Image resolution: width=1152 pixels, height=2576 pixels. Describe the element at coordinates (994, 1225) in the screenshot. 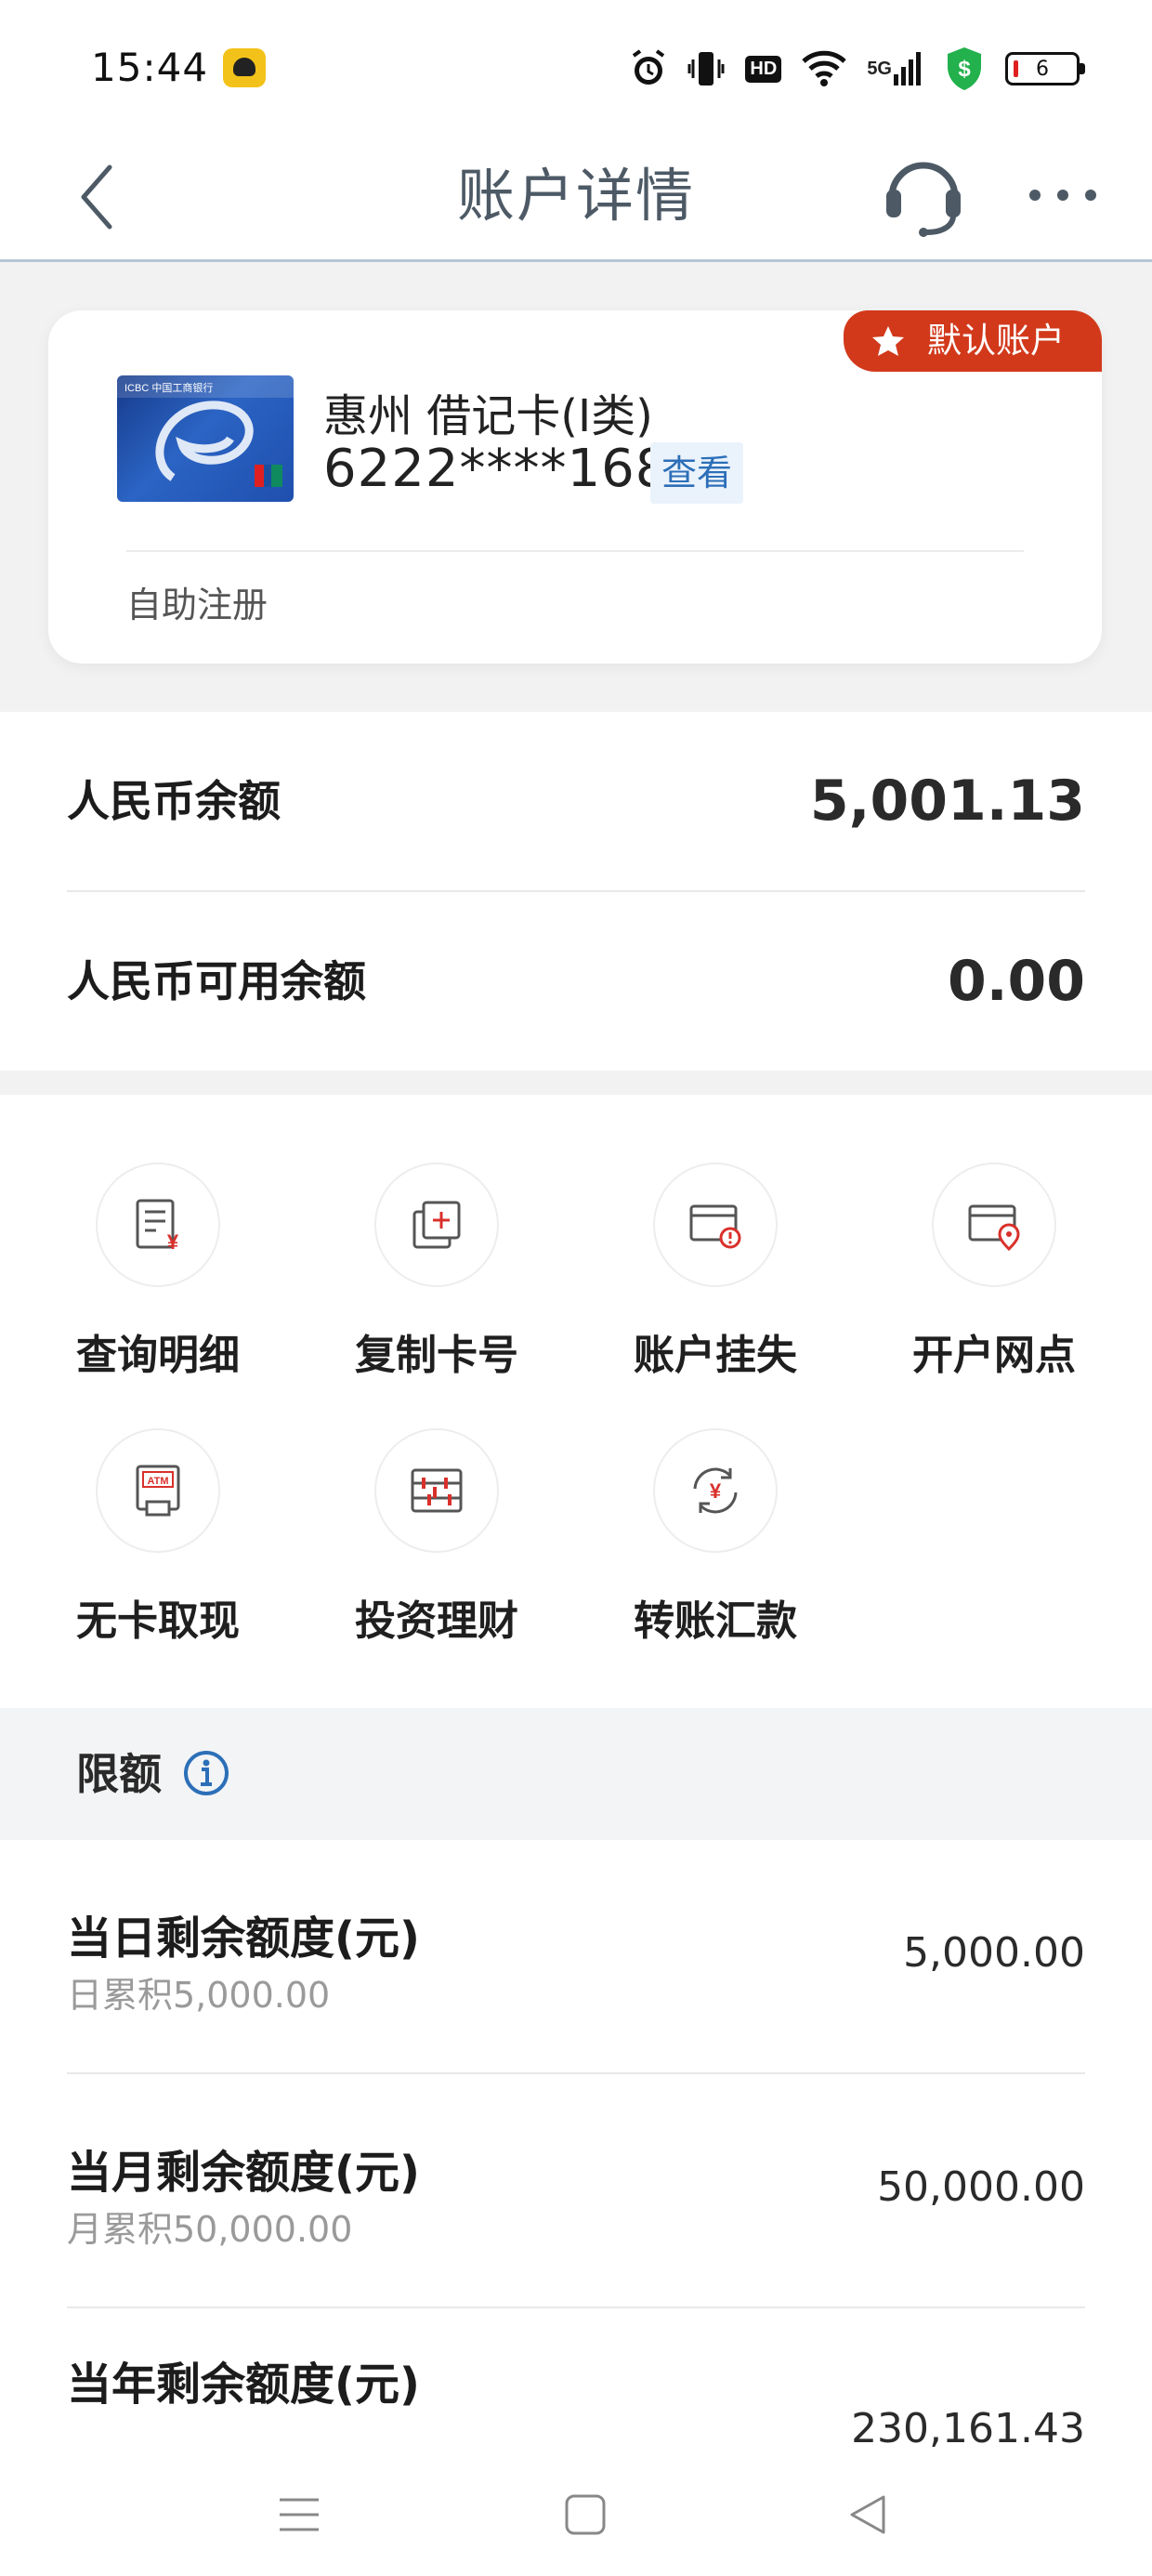

I see `branch-location-icon` at that location.